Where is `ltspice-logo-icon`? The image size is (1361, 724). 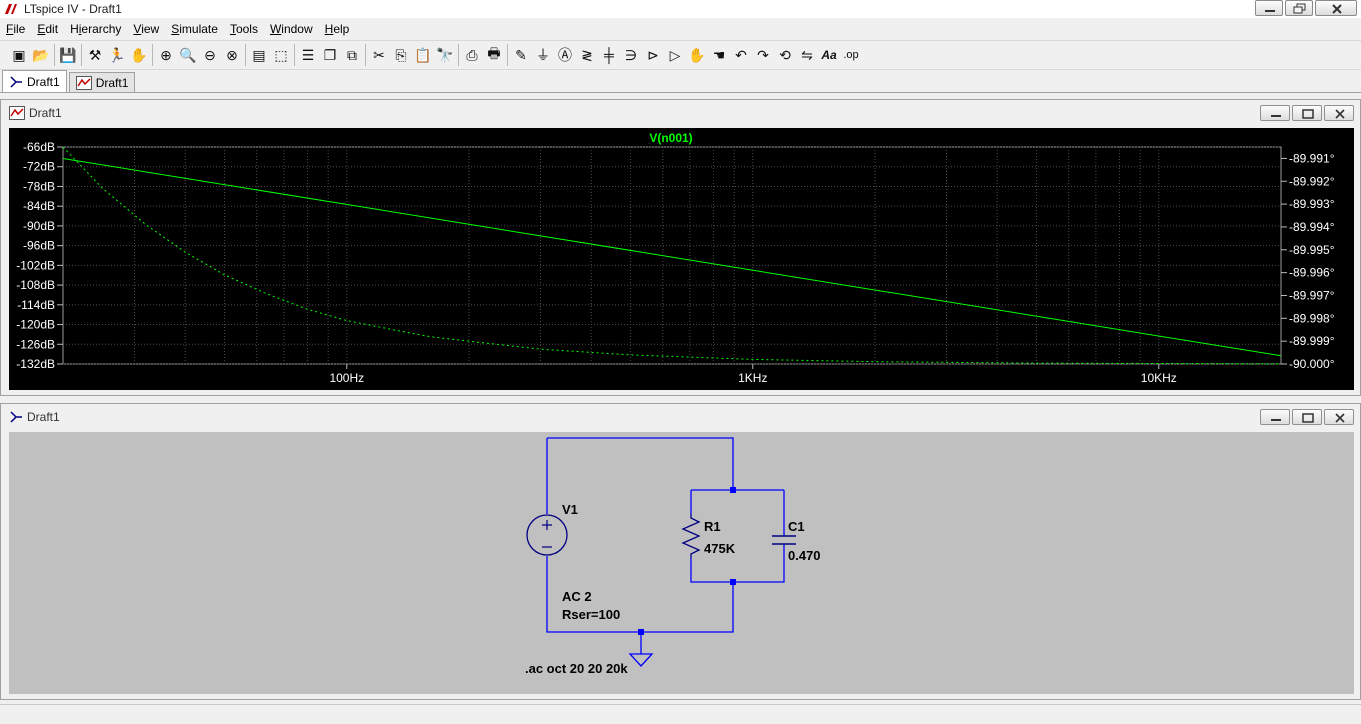
ltspice-logo-icon is located at coordinates (11, 9).